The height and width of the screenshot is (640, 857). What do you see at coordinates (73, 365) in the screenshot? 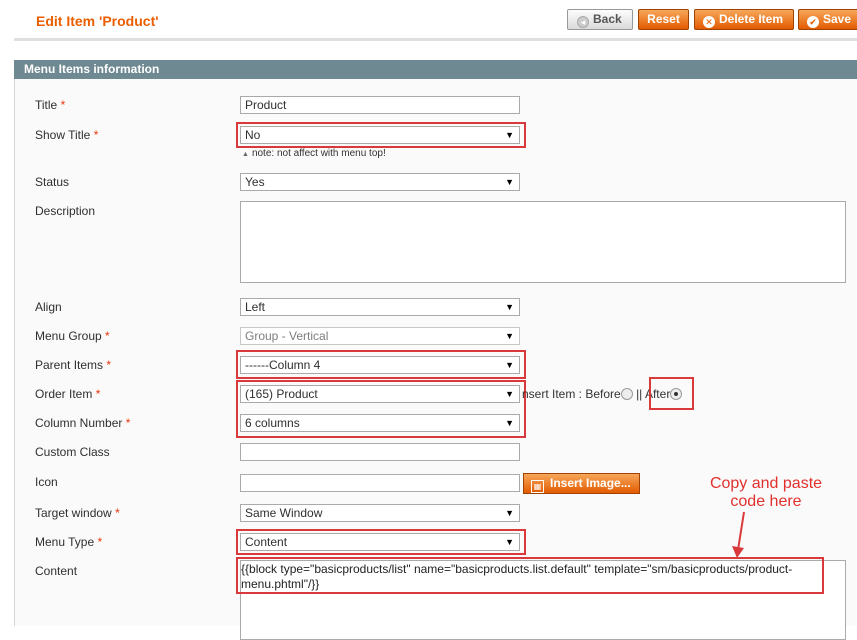
I see `parent-items-label: Parent Items *` at bounding box center [73, 365].